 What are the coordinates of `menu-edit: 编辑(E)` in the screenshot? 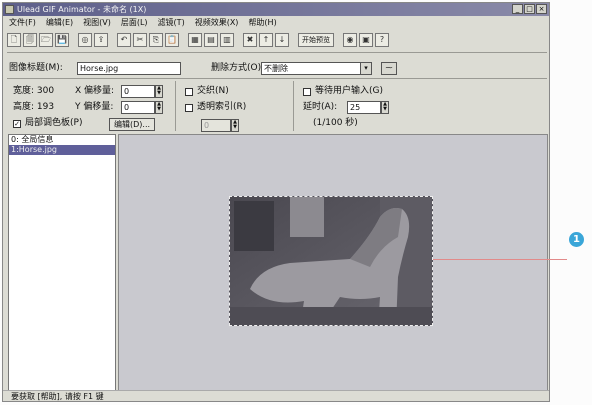 It's located at (59, 23).